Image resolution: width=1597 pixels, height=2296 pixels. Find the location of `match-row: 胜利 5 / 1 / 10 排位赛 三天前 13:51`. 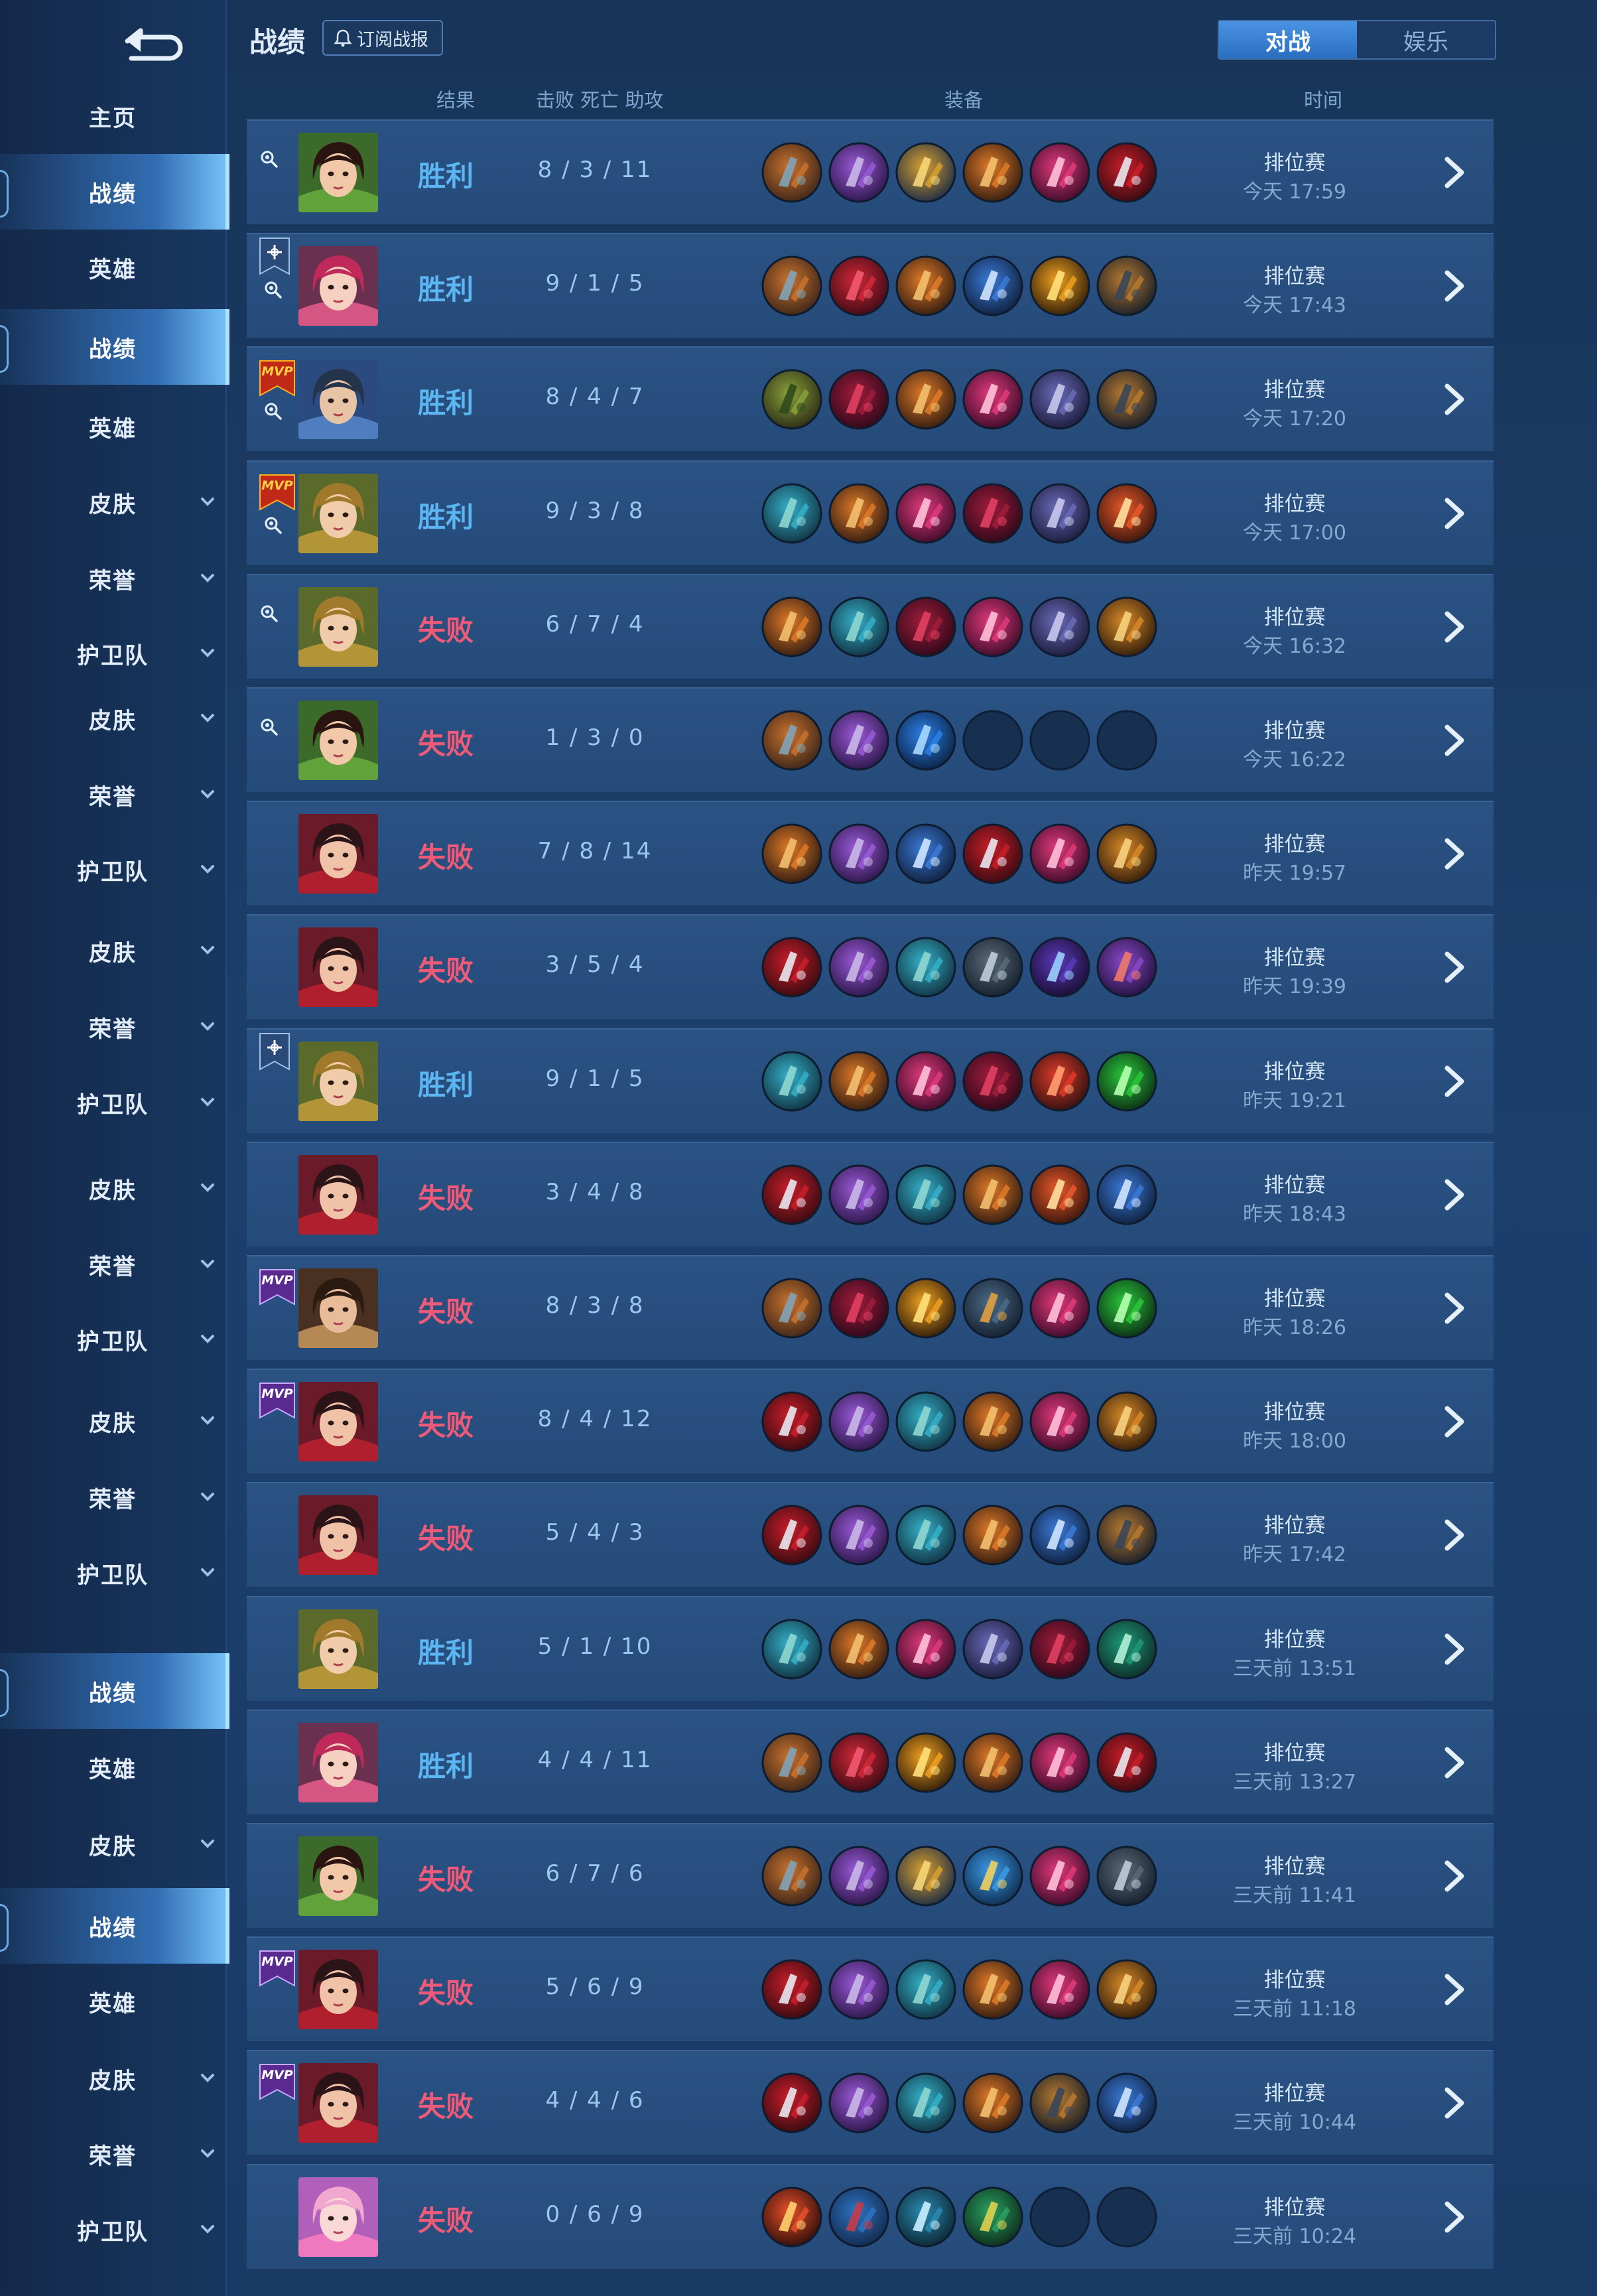

match-row: 胜利 5 / 1 / 10 排位赛 三天前 13:51 is located at coordinates (870, 1648).